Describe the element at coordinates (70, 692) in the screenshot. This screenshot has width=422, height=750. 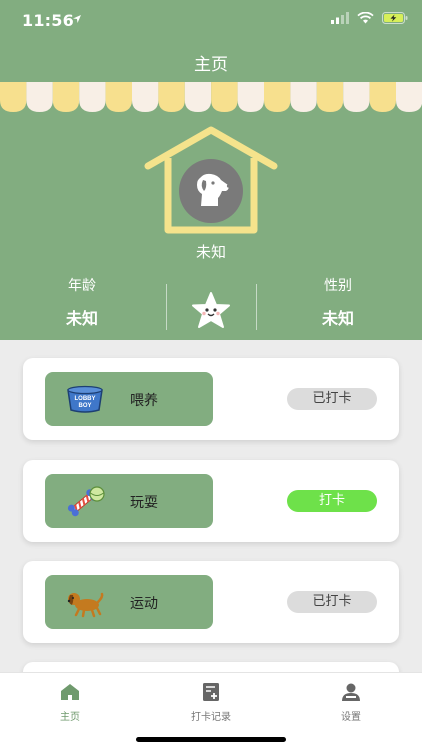
I see `home-icon` at that location.